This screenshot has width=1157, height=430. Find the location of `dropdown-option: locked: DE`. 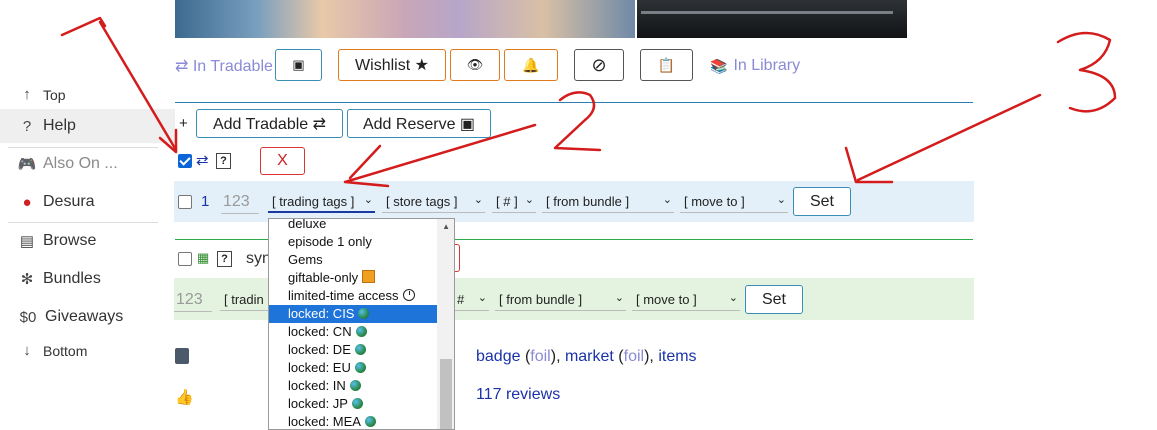

dropdown-option: locked: DE is located at coordinates (353, 350).